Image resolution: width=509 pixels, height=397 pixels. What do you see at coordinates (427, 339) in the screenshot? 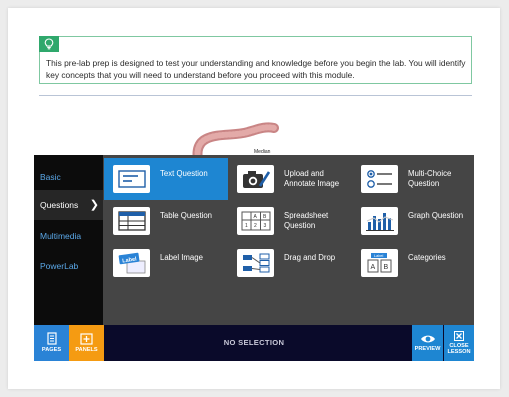
I see `eye-icon` at bounding box center [427, 339].